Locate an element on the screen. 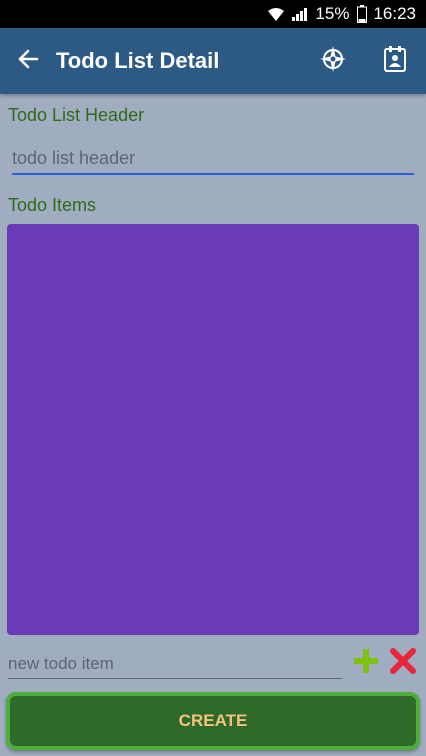 Image resolution: width=426 pixels, height=756 pixels. battery-percent: 15% is located at coordinates (332, 13).